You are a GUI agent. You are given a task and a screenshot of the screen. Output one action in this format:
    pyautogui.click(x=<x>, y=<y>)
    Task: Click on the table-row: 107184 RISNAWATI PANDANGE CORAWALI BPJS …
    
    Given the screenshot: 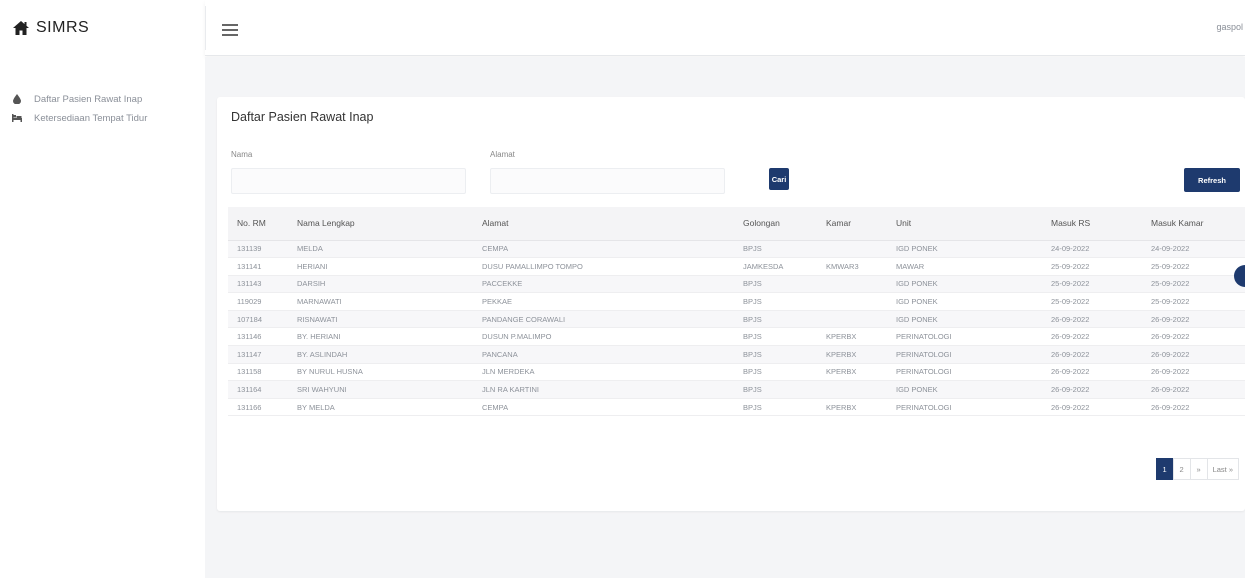 What is the action you would take?
    pyautogui.click(x=736, y=319)
    